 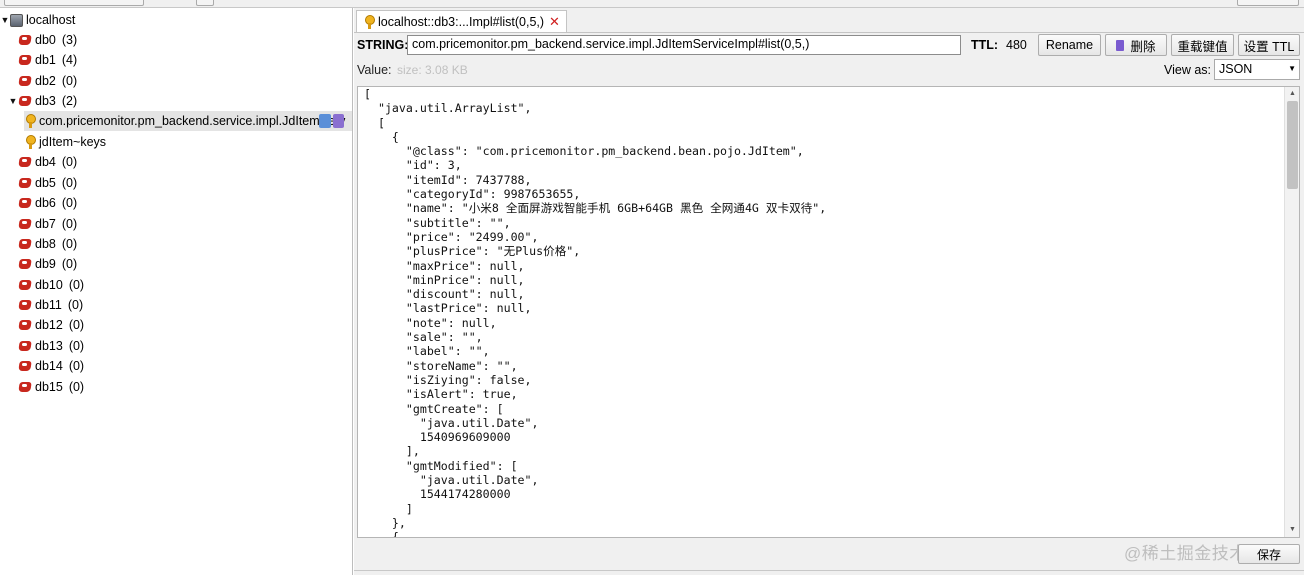 I want to click on key-label: jdItem~keys, so click(x=73, y=142).